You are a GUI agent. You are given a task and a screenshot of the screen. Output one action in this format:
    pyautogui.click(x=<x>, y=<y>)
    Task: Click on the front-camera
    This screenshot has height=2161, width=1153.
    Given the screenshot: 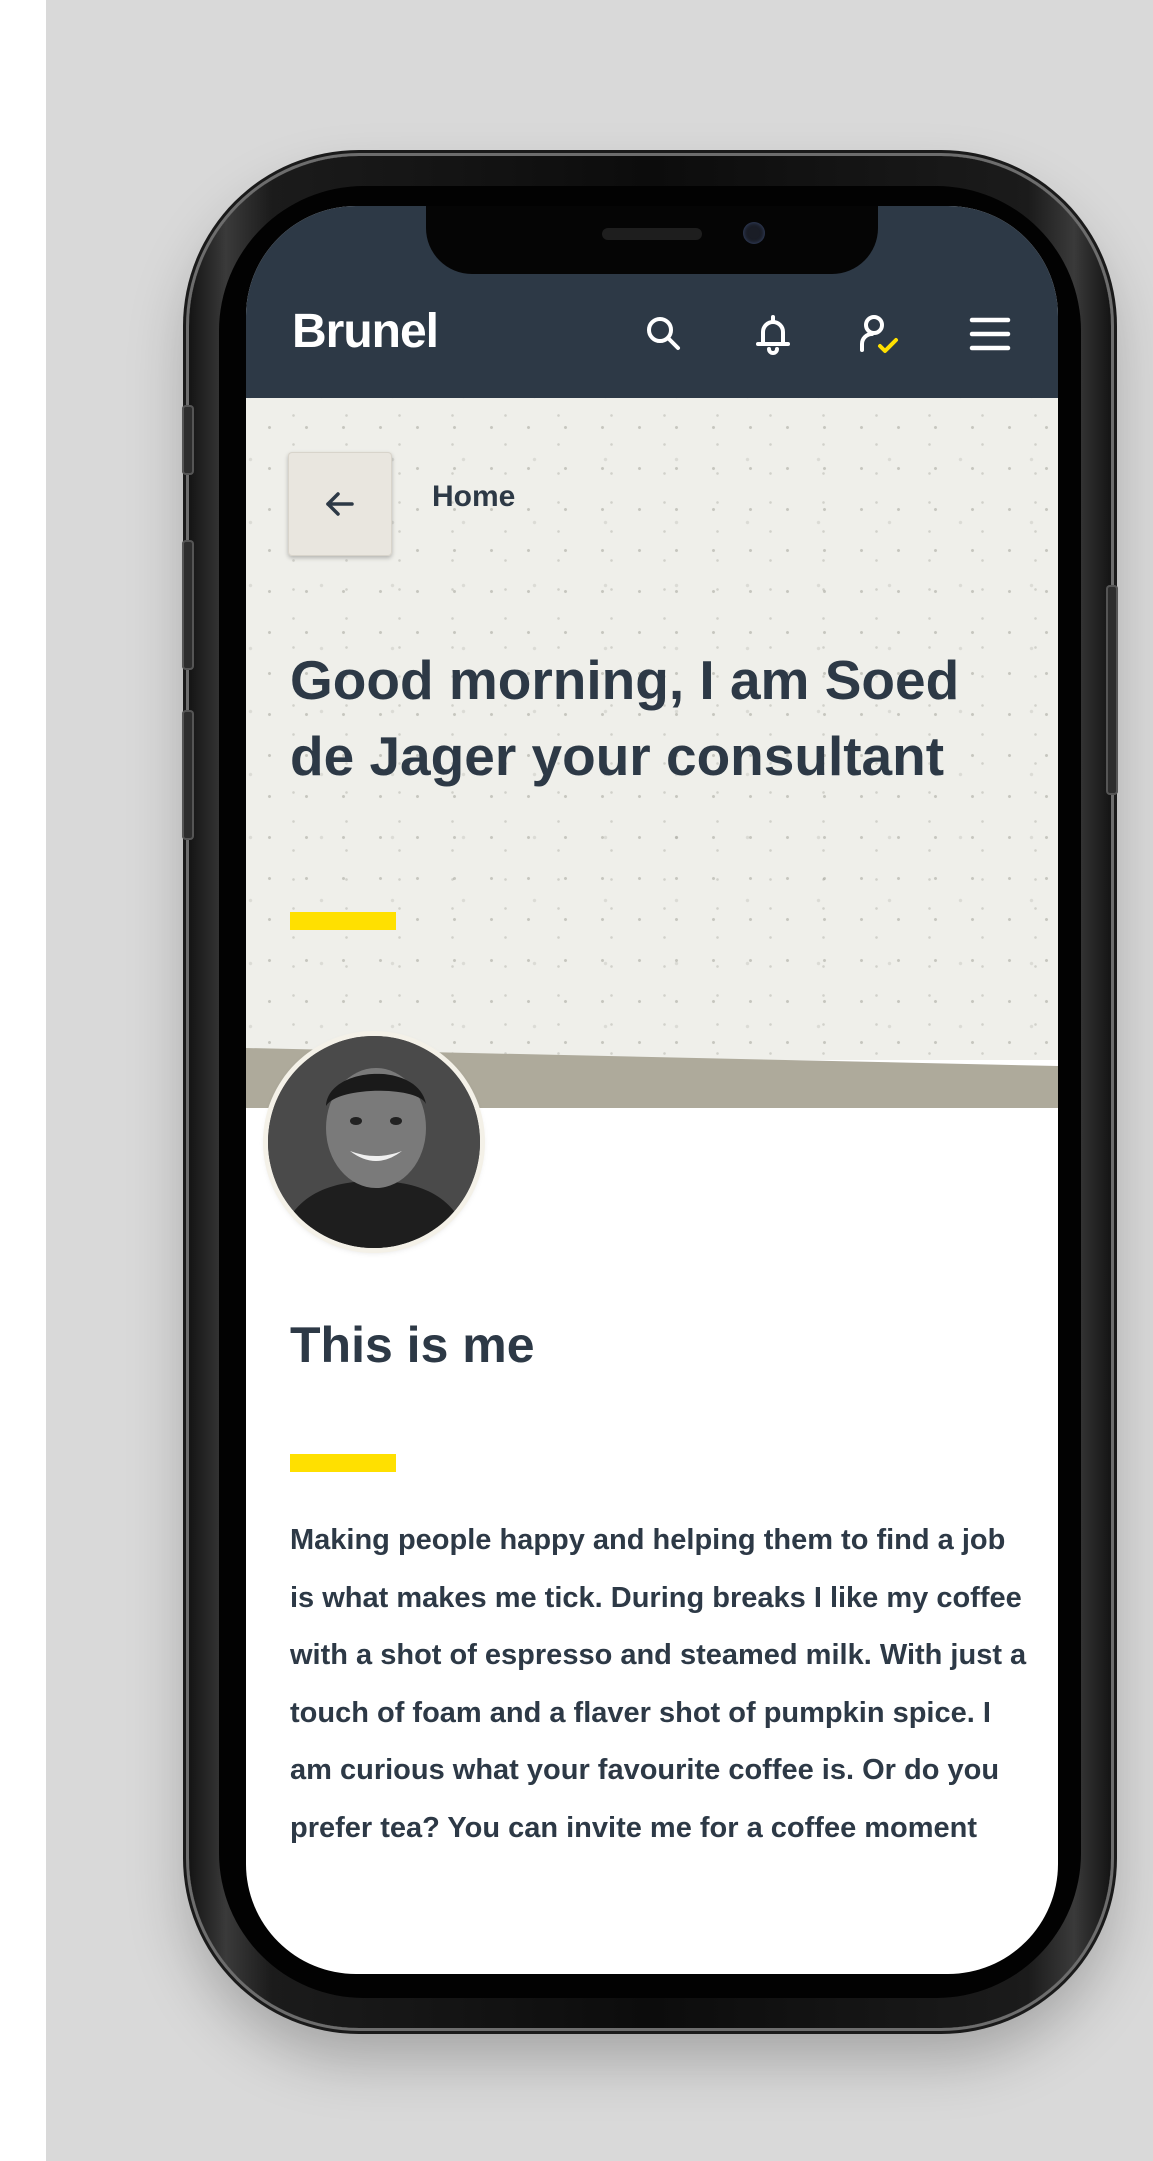 What is the action you would take?
    pyautogui.click(x=754, y=233)
    